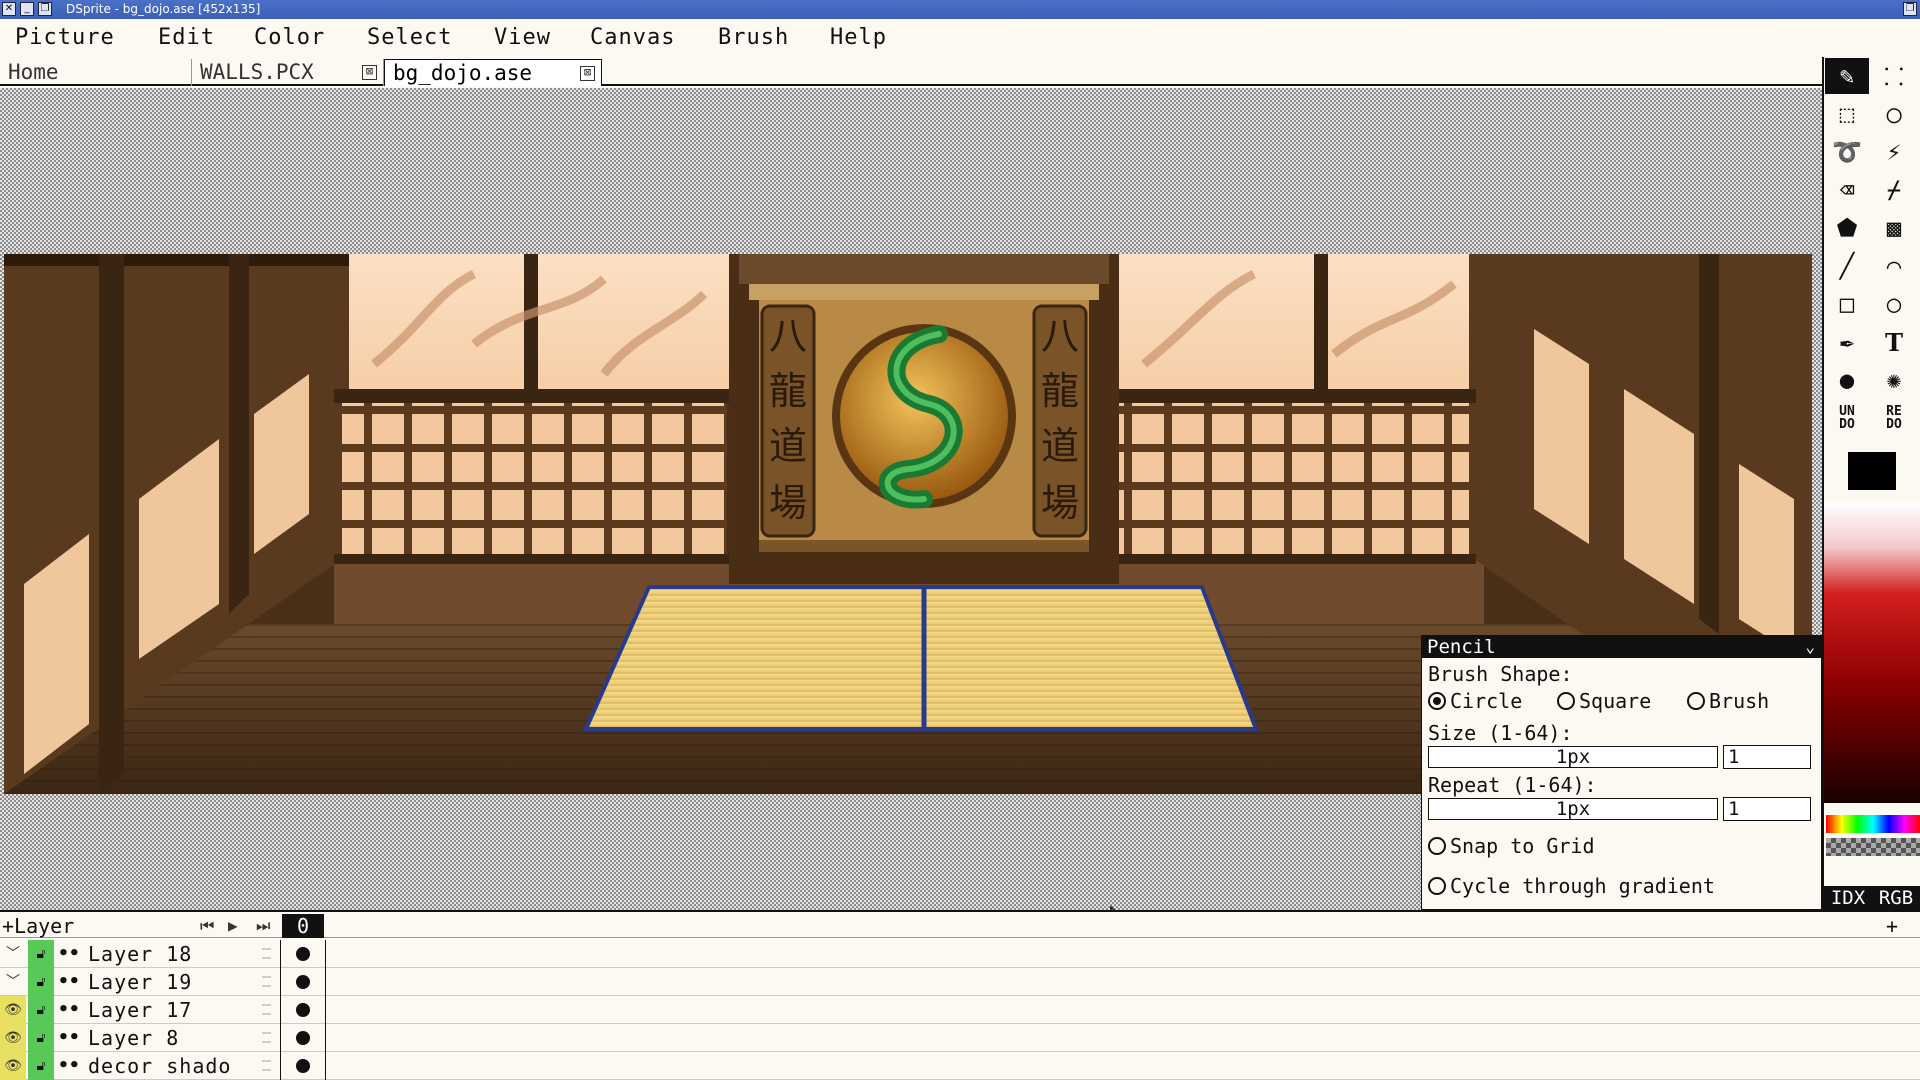  I want to click on primary-color-swatch, so click(1872, 471).